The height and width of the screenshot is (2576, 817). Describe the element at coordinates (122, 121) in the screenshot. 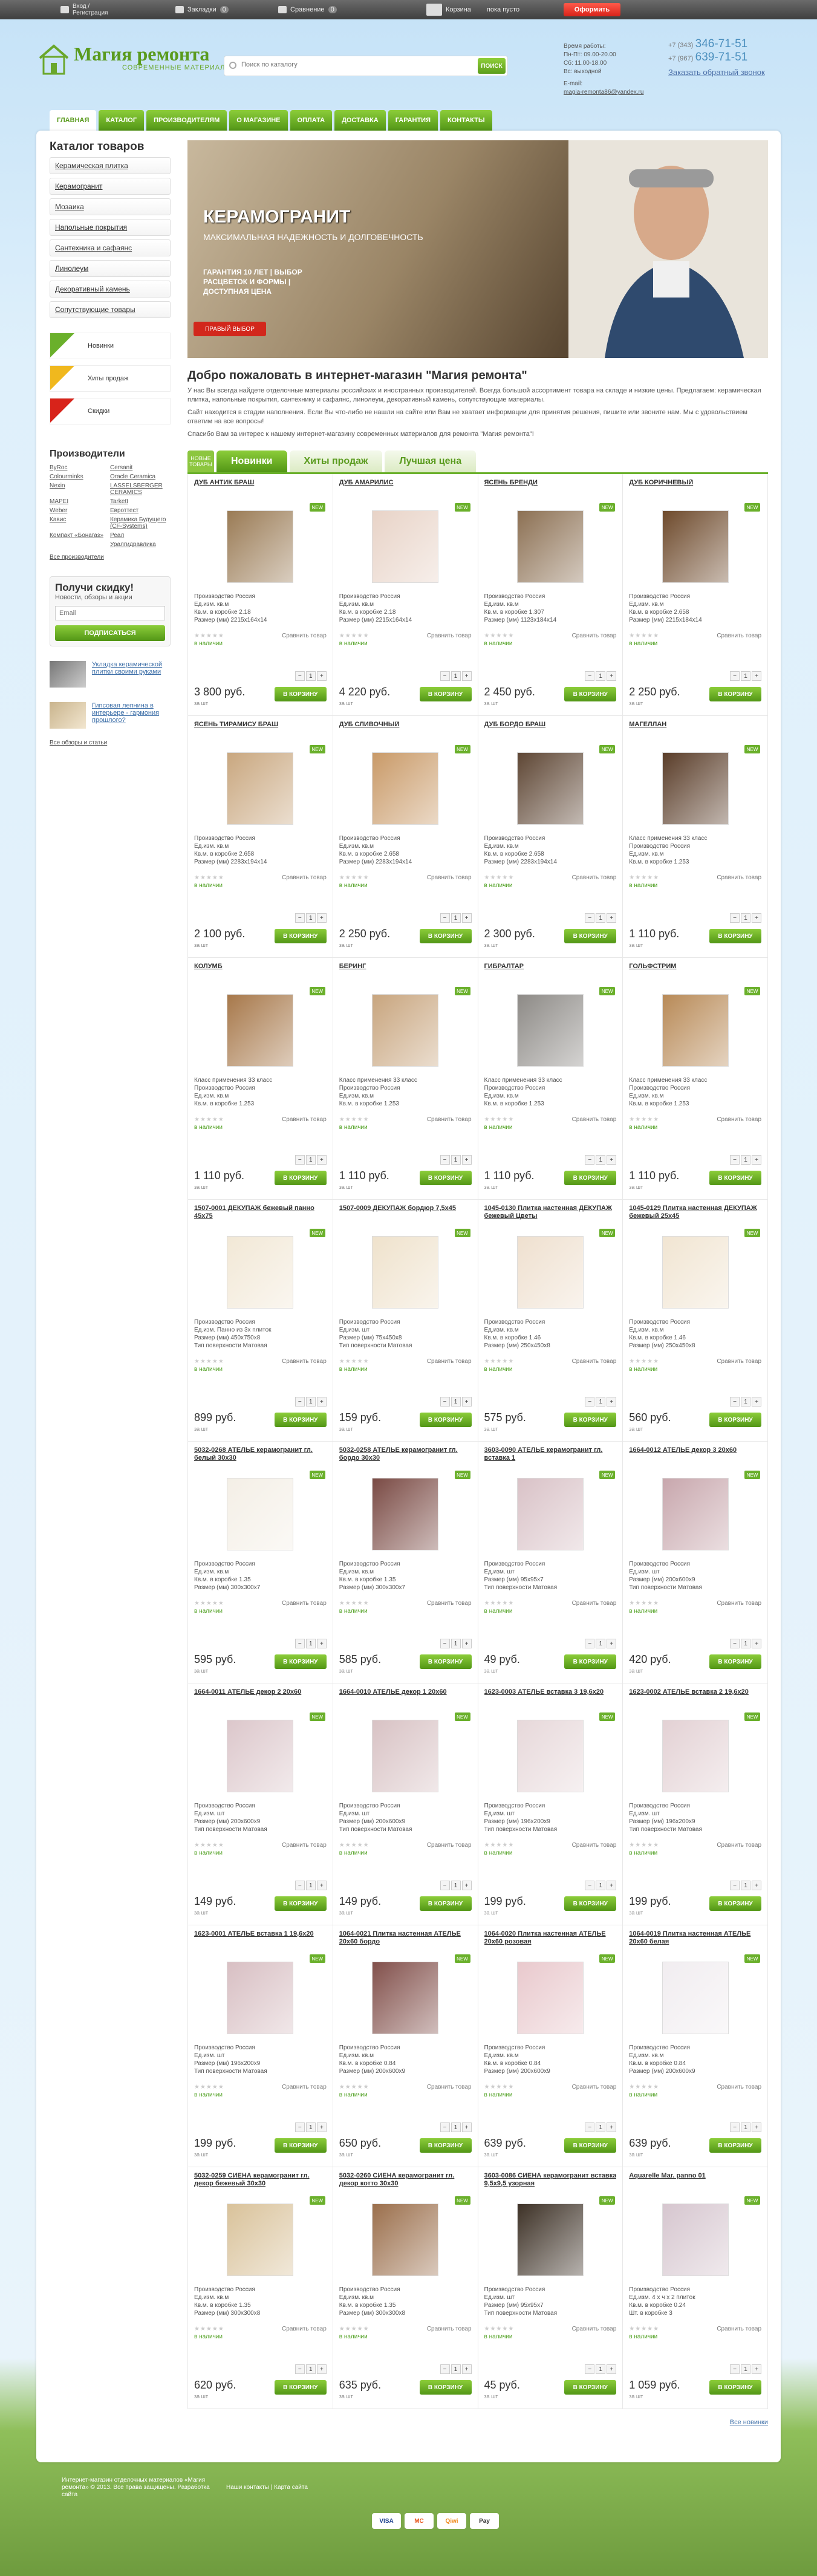

I see `nav-item-catalog: Каталог` at that location.